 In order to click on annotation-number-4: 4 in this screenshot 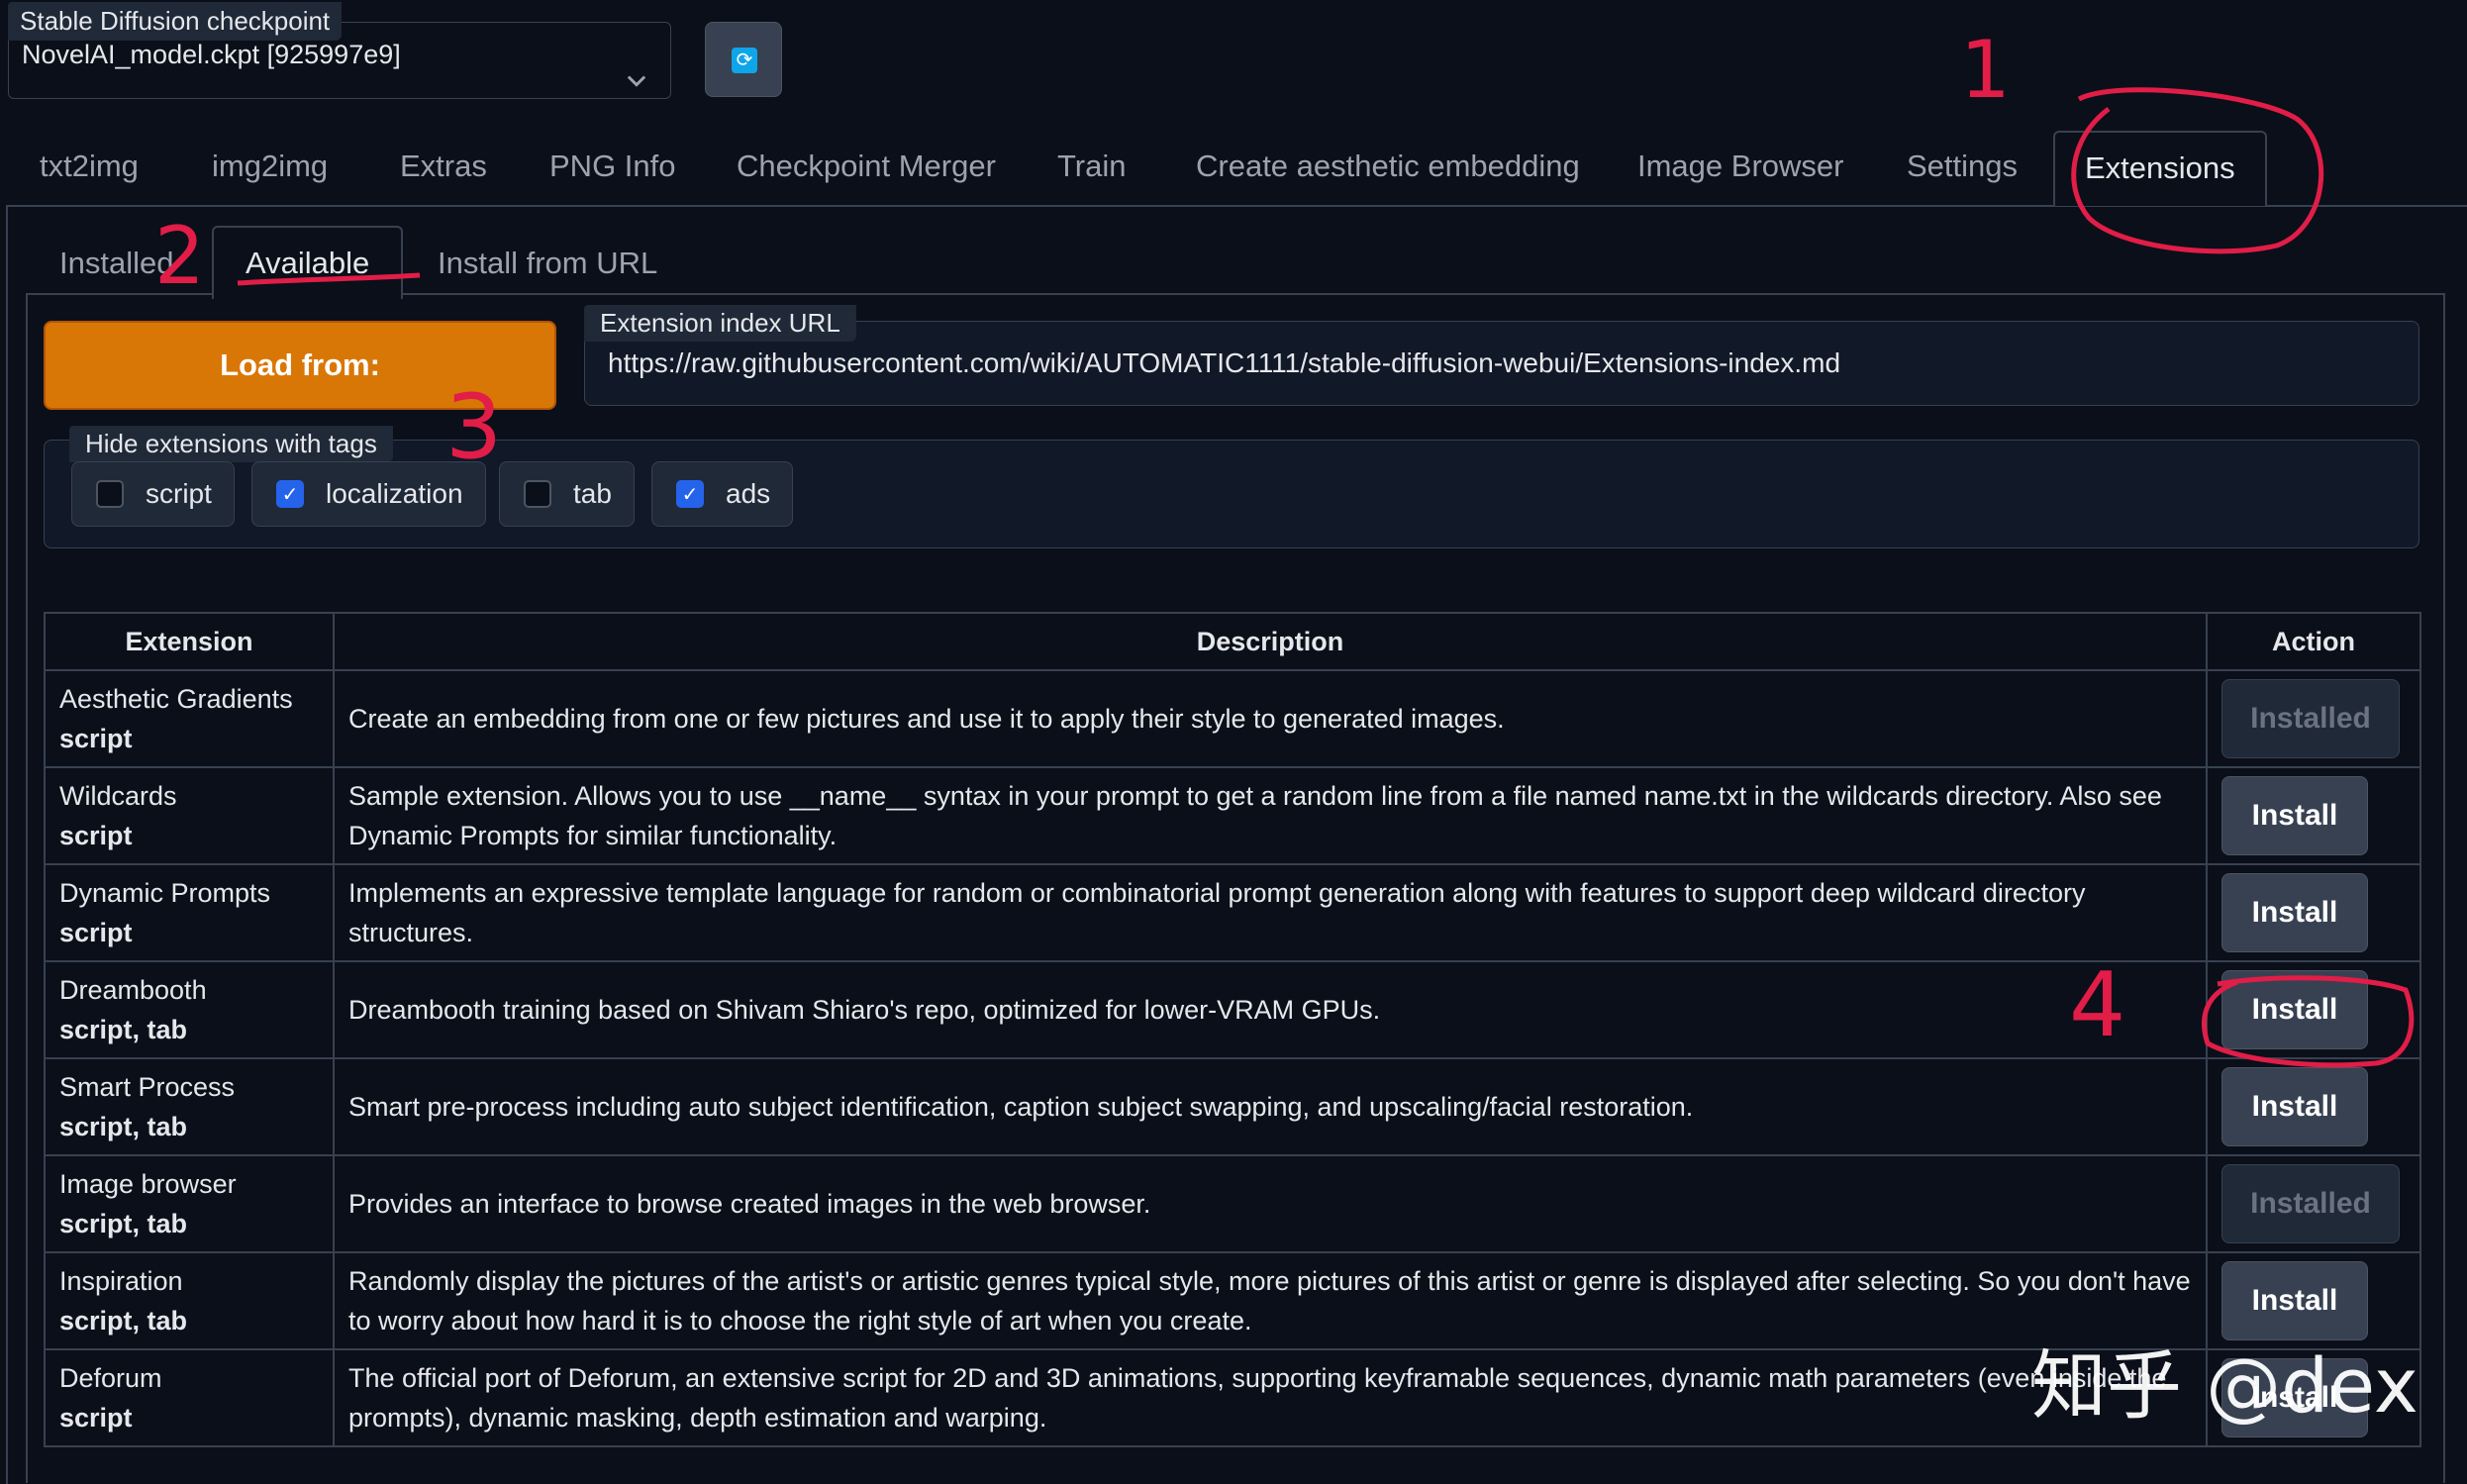, I will do `click(2097, 1005)`.